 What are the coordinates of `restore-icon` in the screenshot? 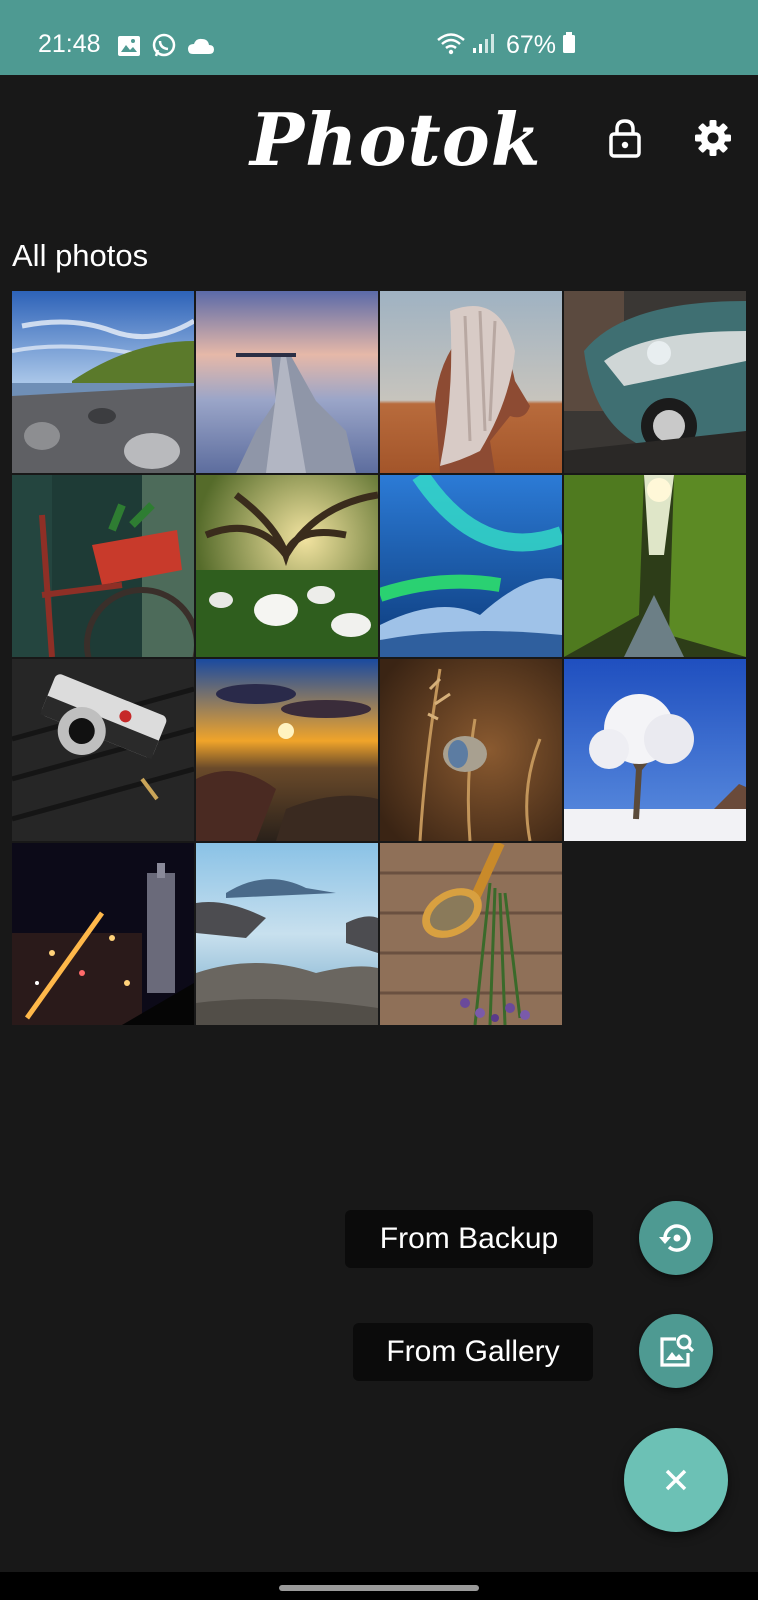 It's located at (675, 1238).